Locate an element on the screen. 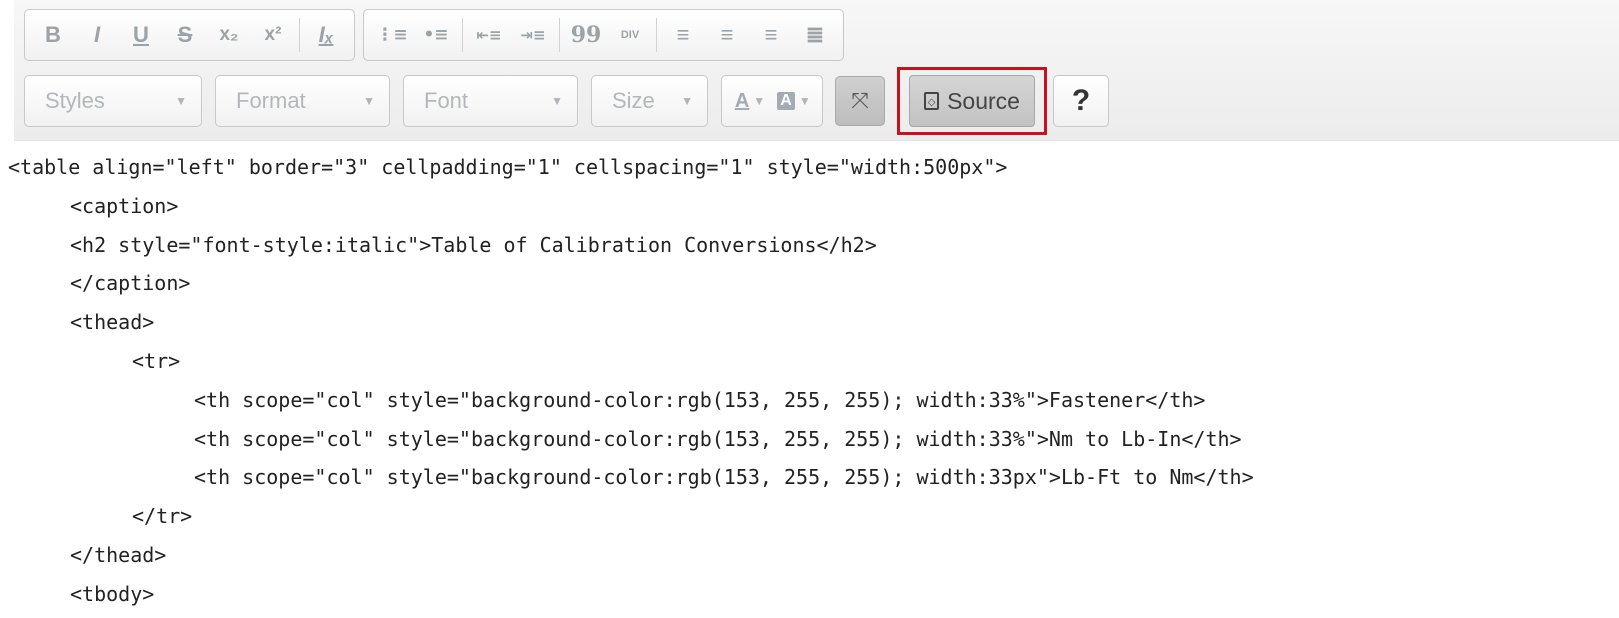 The width and height of the screenshot is (1619, 618). decrease-indent-icon: ⇤≡ is located at coordinates (489, 35).